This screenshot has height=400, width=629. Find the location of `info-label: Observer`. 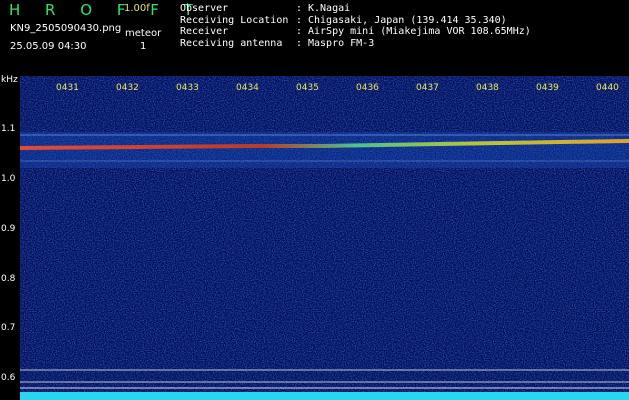

info-label: Observer is located at coordinates (204, 8).